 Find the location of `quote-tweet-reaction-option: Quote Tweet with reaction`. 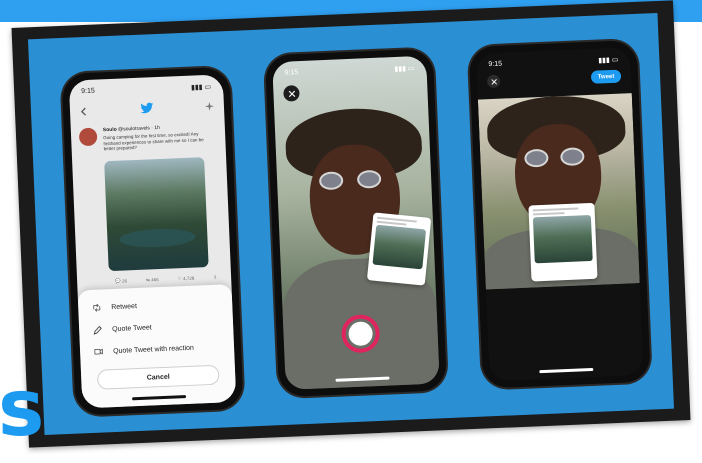

quote-tweet-reaction-option: Quote Tweet with reaction is located at coordinates (157, 349).